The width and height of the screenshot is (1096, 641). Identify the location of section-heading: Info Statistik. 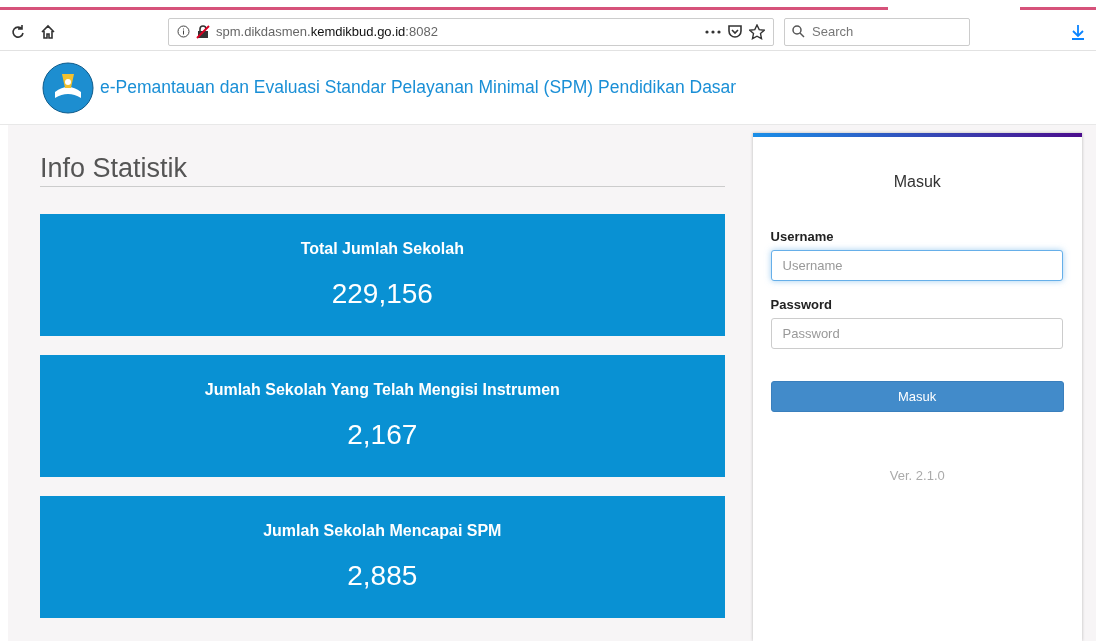
(382, 170).